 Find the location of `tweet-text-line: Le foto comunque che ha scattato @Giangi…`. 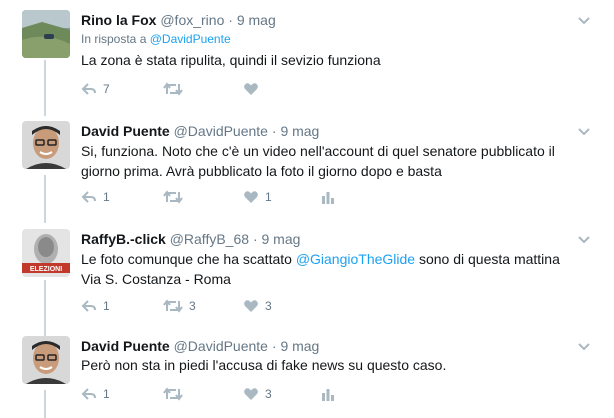

tweet-text-line: Le foto comunque che ha scattato @Giangi… is located at coordinates (331, 259).